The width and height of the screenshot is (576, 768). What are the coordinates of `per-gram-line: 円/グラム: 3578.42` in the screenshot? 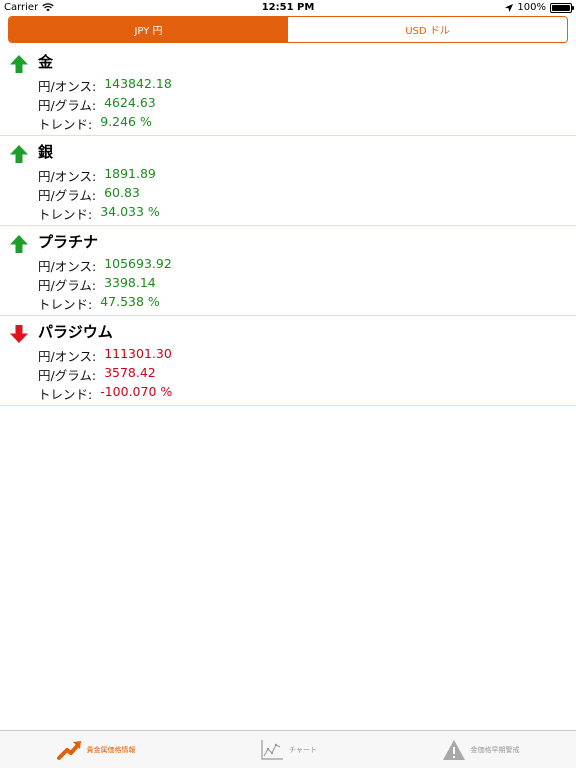 It's located at (97, 374).